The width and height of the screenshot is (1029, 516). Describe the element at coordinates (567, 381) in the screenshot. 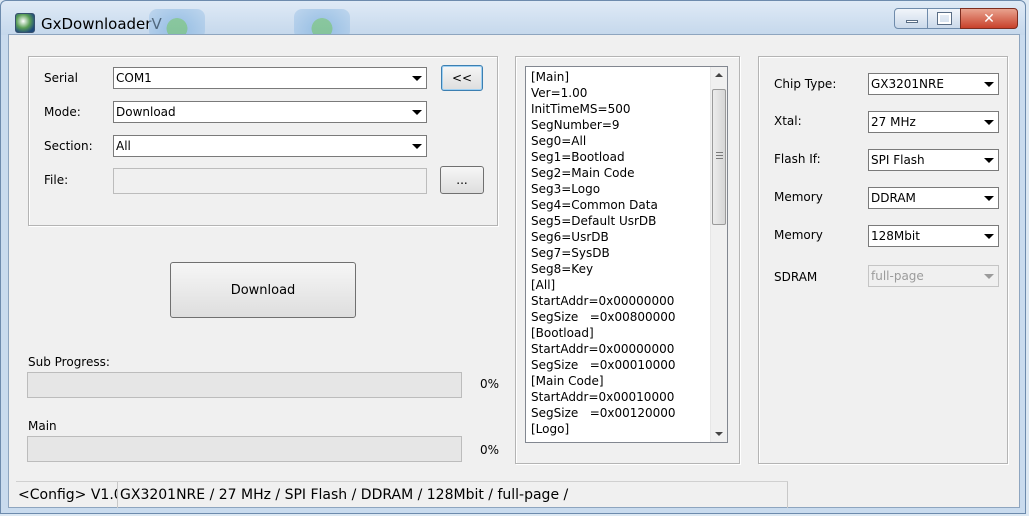

I see `config-line: [Main Code]` at that location.